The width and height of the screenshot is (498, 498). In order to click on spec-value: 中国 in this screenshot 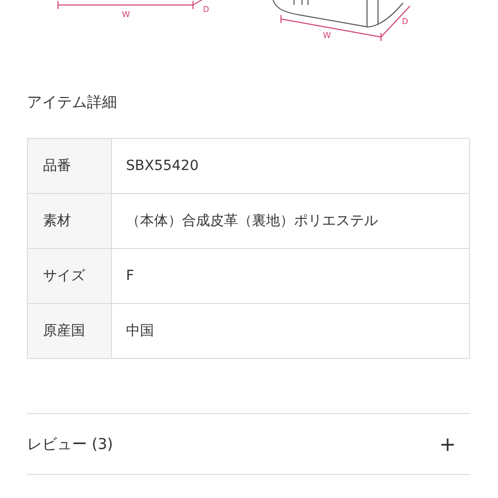, I will do `click(291, 331)`.